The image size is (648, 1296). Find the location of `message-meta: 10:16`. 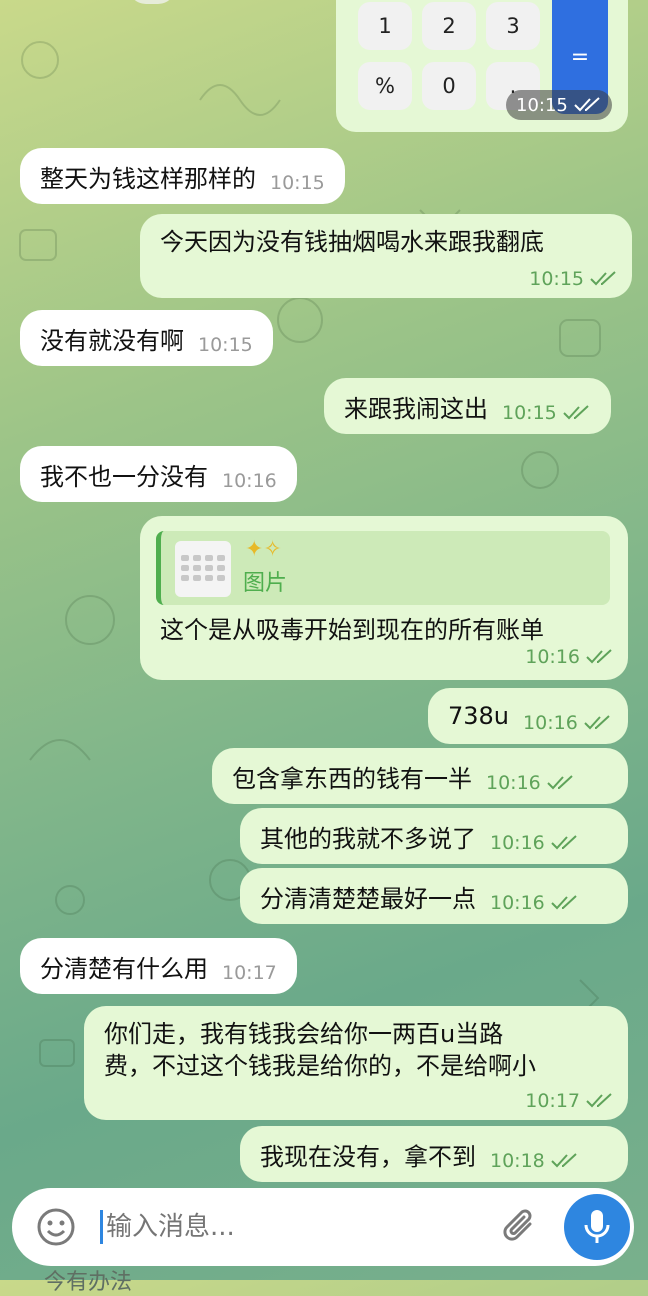

message-meta: 10:16 is located at coordinates (569, 657).